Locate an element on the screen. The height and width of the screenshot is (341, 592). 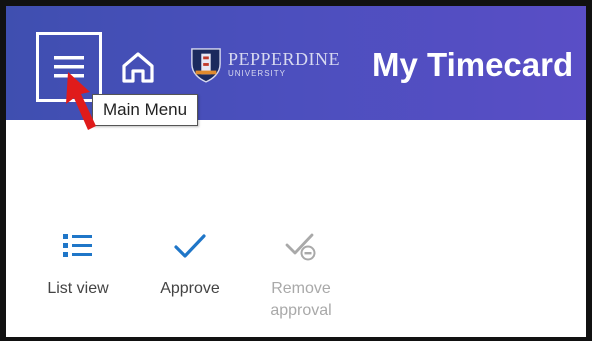
home-icon is located at coordinates (138, 67).